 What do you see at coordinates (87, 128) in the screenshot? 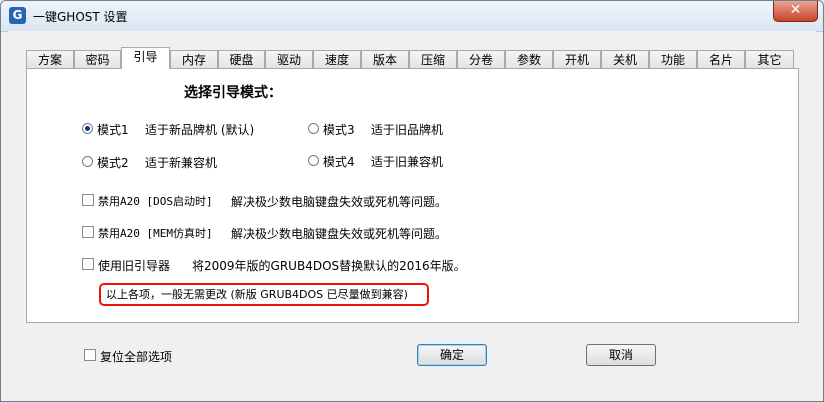
I see `mode1-radio` at bounding box center [87, 128].